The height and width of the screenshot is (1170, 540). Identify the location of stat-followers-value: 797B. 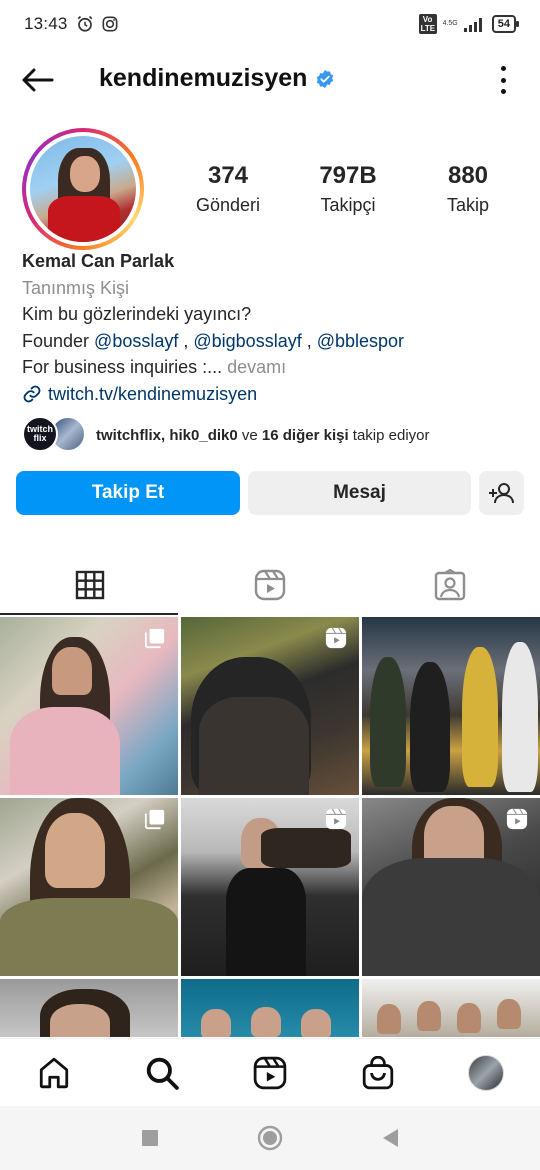
(348, 175).